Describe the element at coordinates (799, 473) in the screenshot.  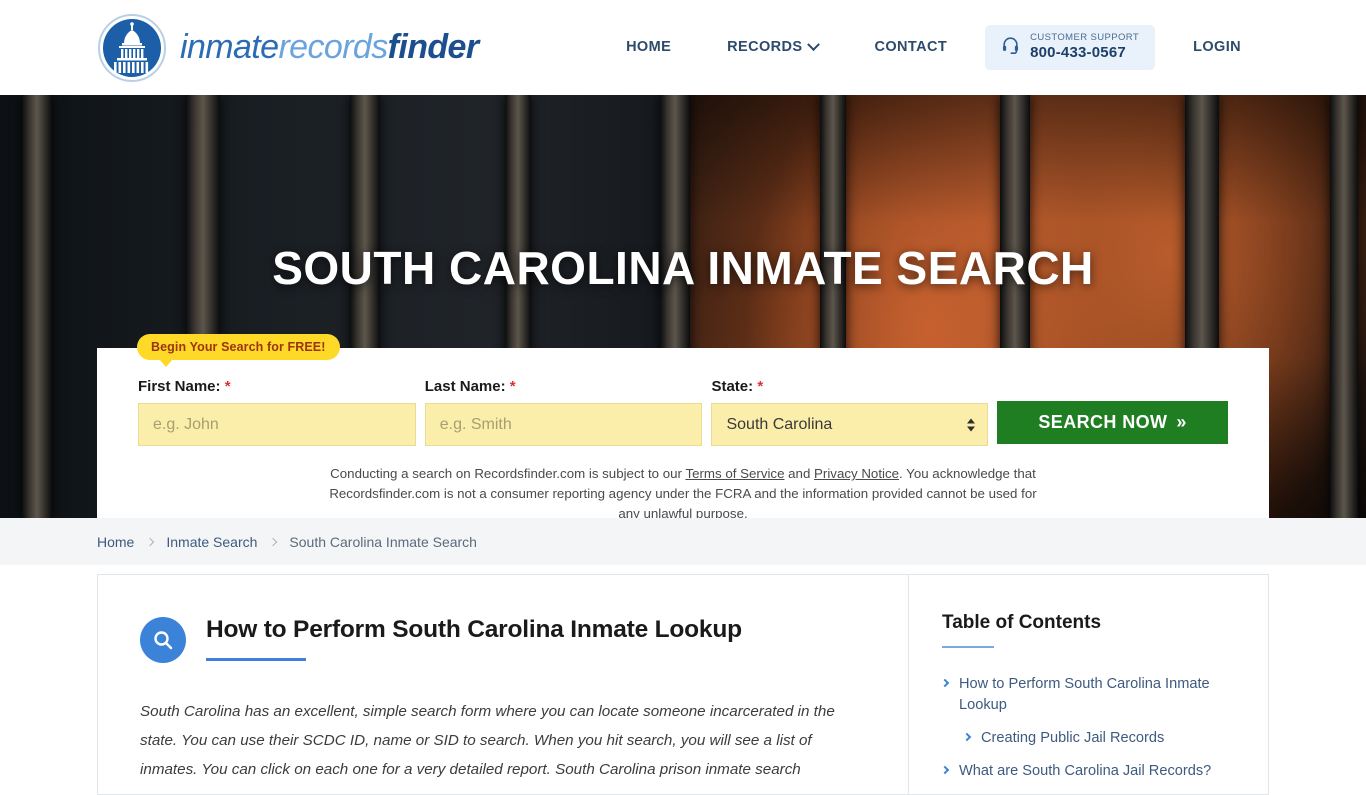
I see `disclaimer-part2: and` at that location.